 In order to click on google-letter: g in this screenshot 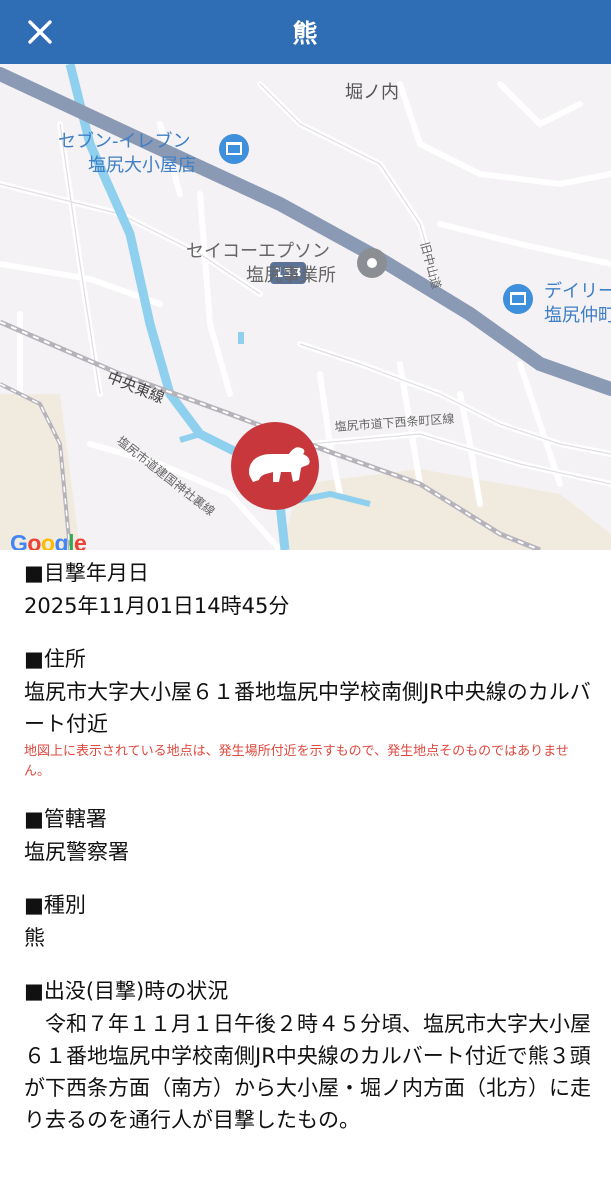, I will do `click(61, 540)`.